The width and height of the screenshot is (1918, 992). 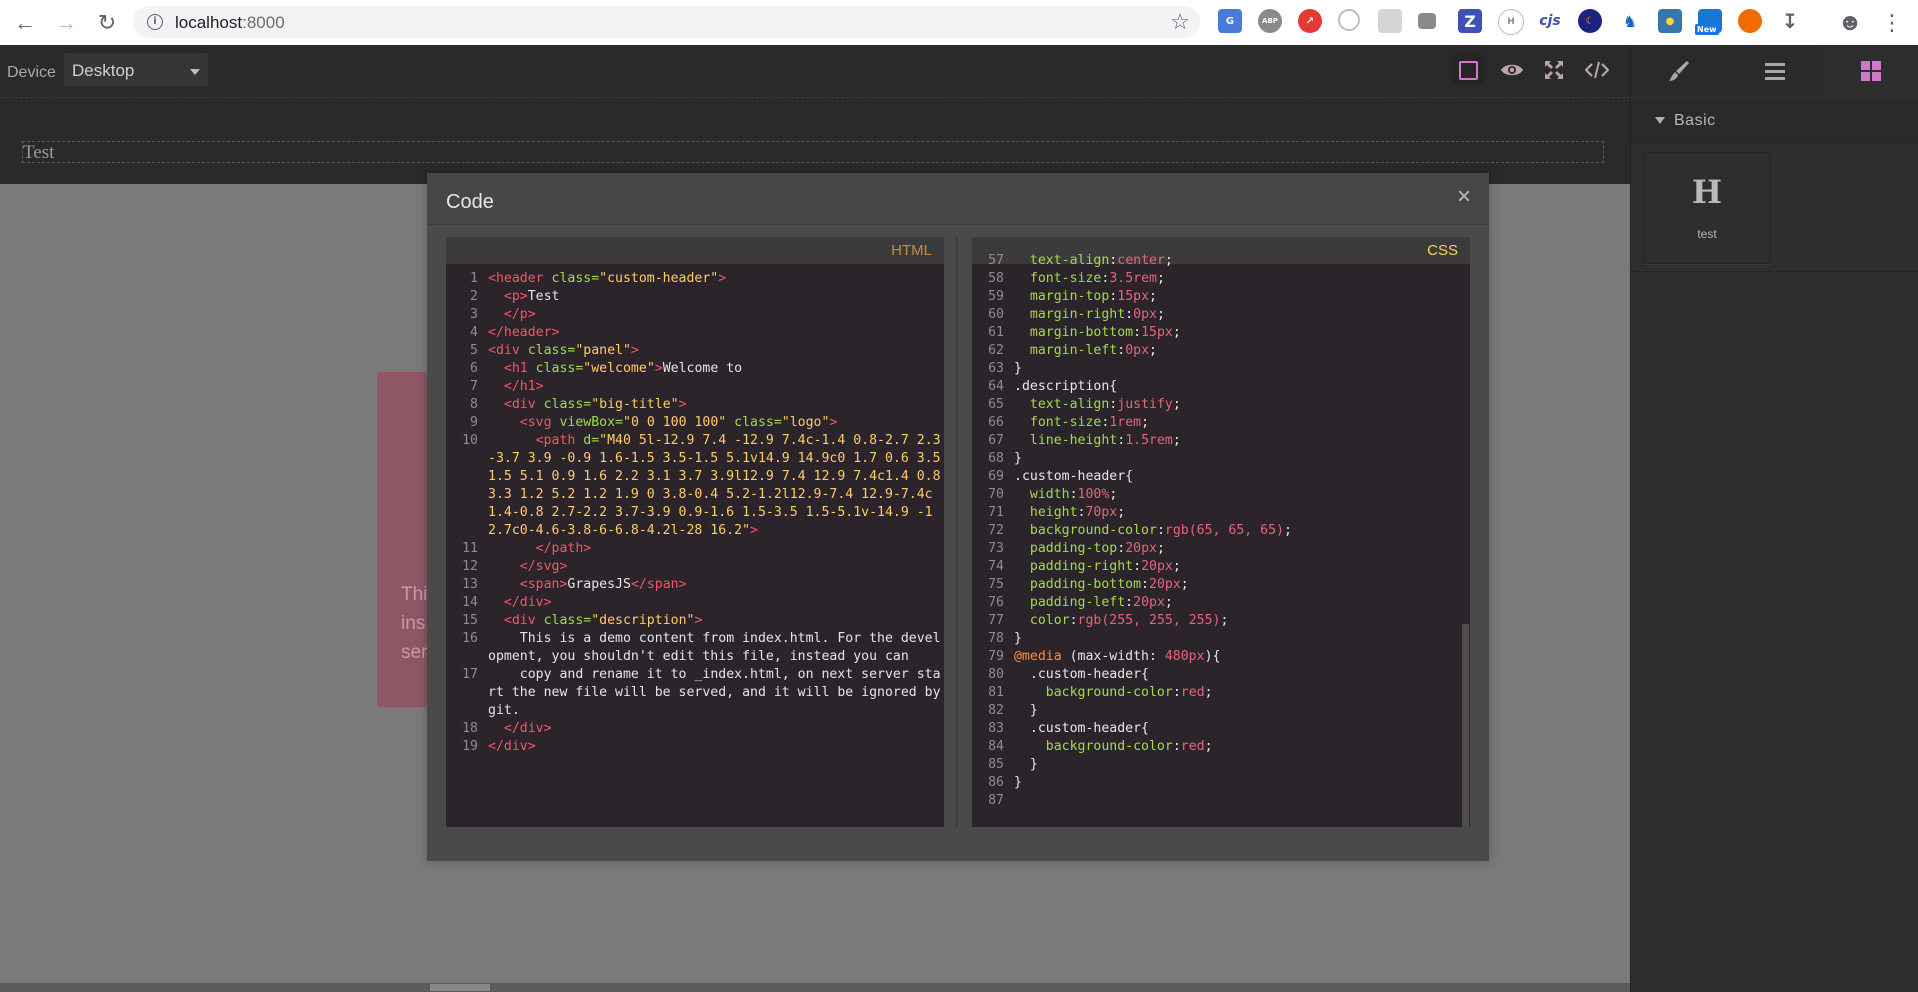 I want to click on style-manager-tab, so click(x=1679, y=71).